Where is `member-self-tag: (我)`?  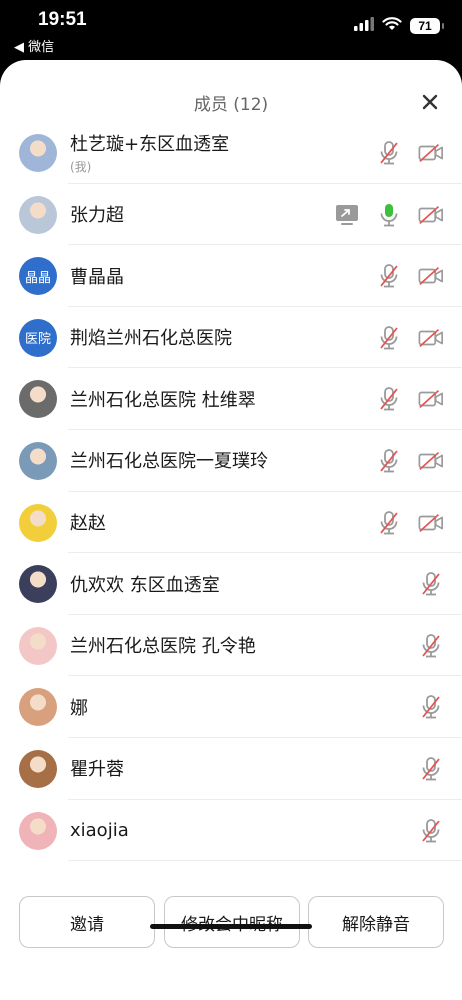
member-self-tag: (我) is located at coordinates (81, 167).